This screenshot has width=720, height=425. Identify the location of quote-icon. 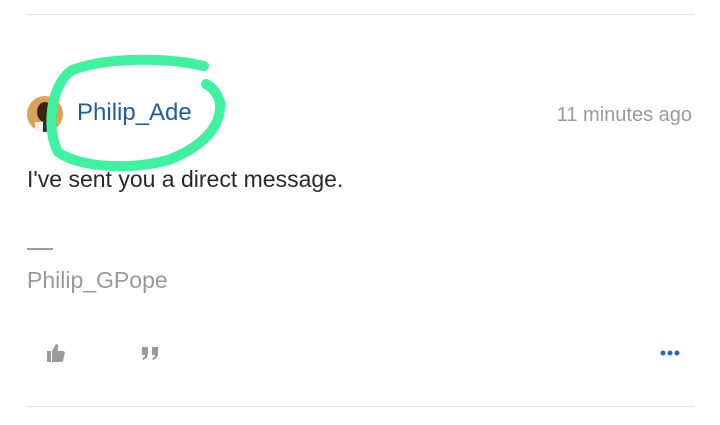
(150, 353).